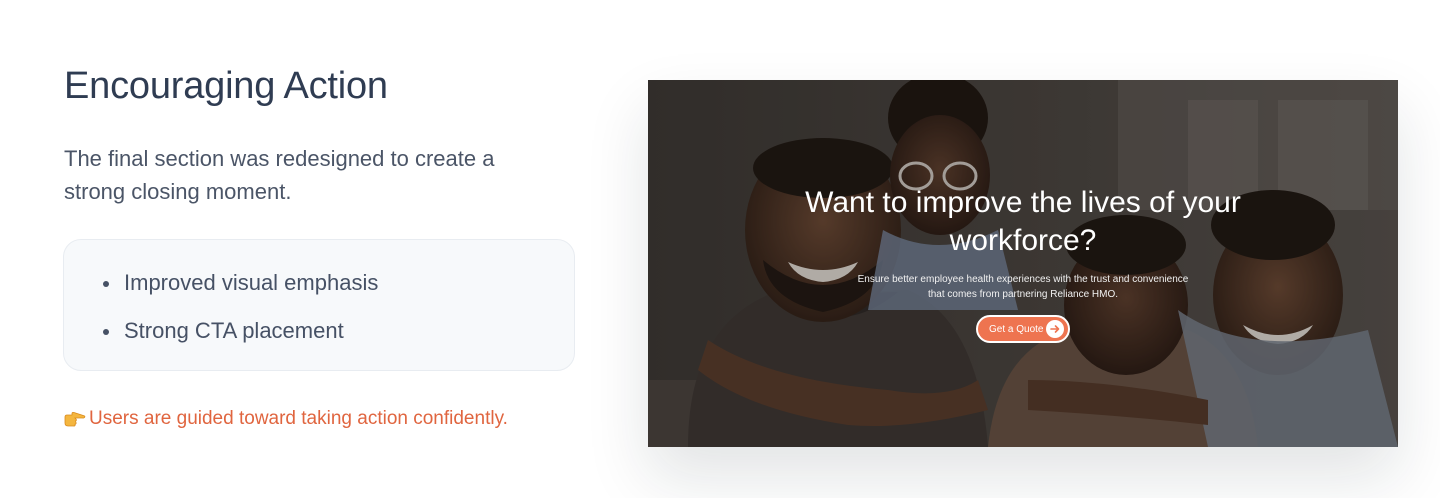 This screenshot has height=498, width=1440. What do you see at coordinates (226, 86) in the screenshot?
I see `section-title: Encouraging Action` at bounding box center [226, 86].